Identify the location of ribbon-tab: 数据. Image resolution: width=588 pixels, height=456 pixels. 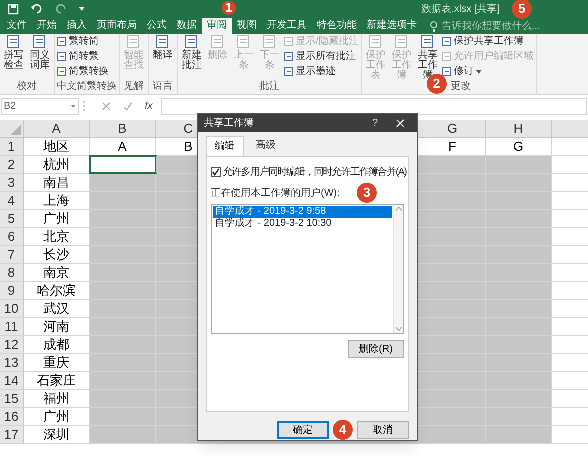
(187, 26).